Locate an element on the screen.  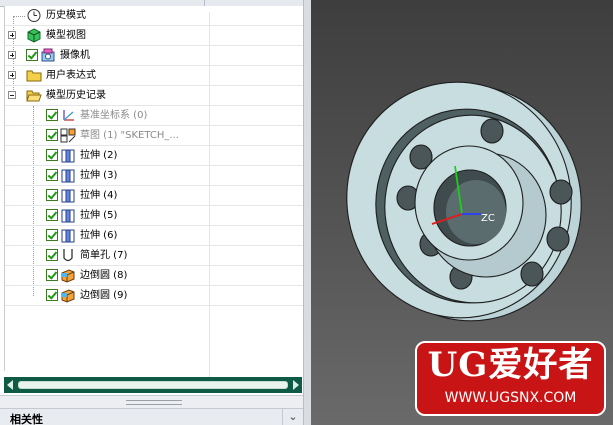
camera-icon is located at coordinates (48, 55).